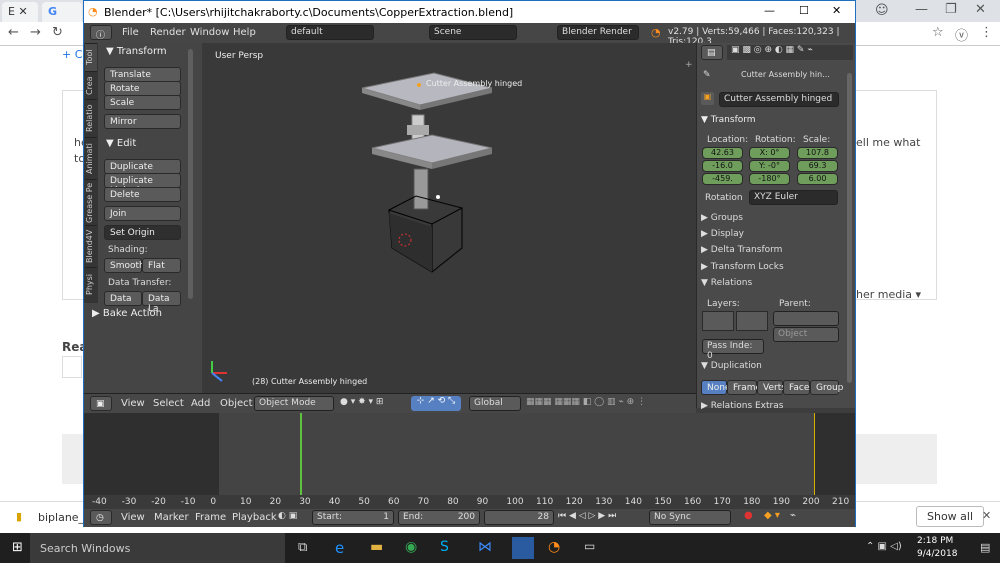 The image size is (1000, 563). What do you see at coordinates (817, 166) in the screenshot?
I see `scale-y-field: 69.3` at bounding box center [817, 166].